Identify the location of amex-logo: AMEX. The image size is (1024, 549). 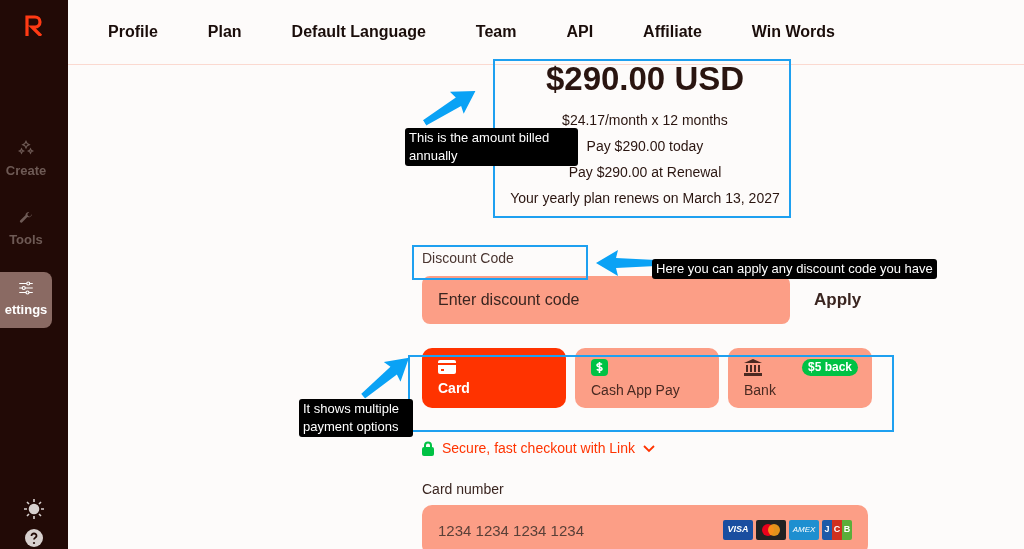
(804, 530).